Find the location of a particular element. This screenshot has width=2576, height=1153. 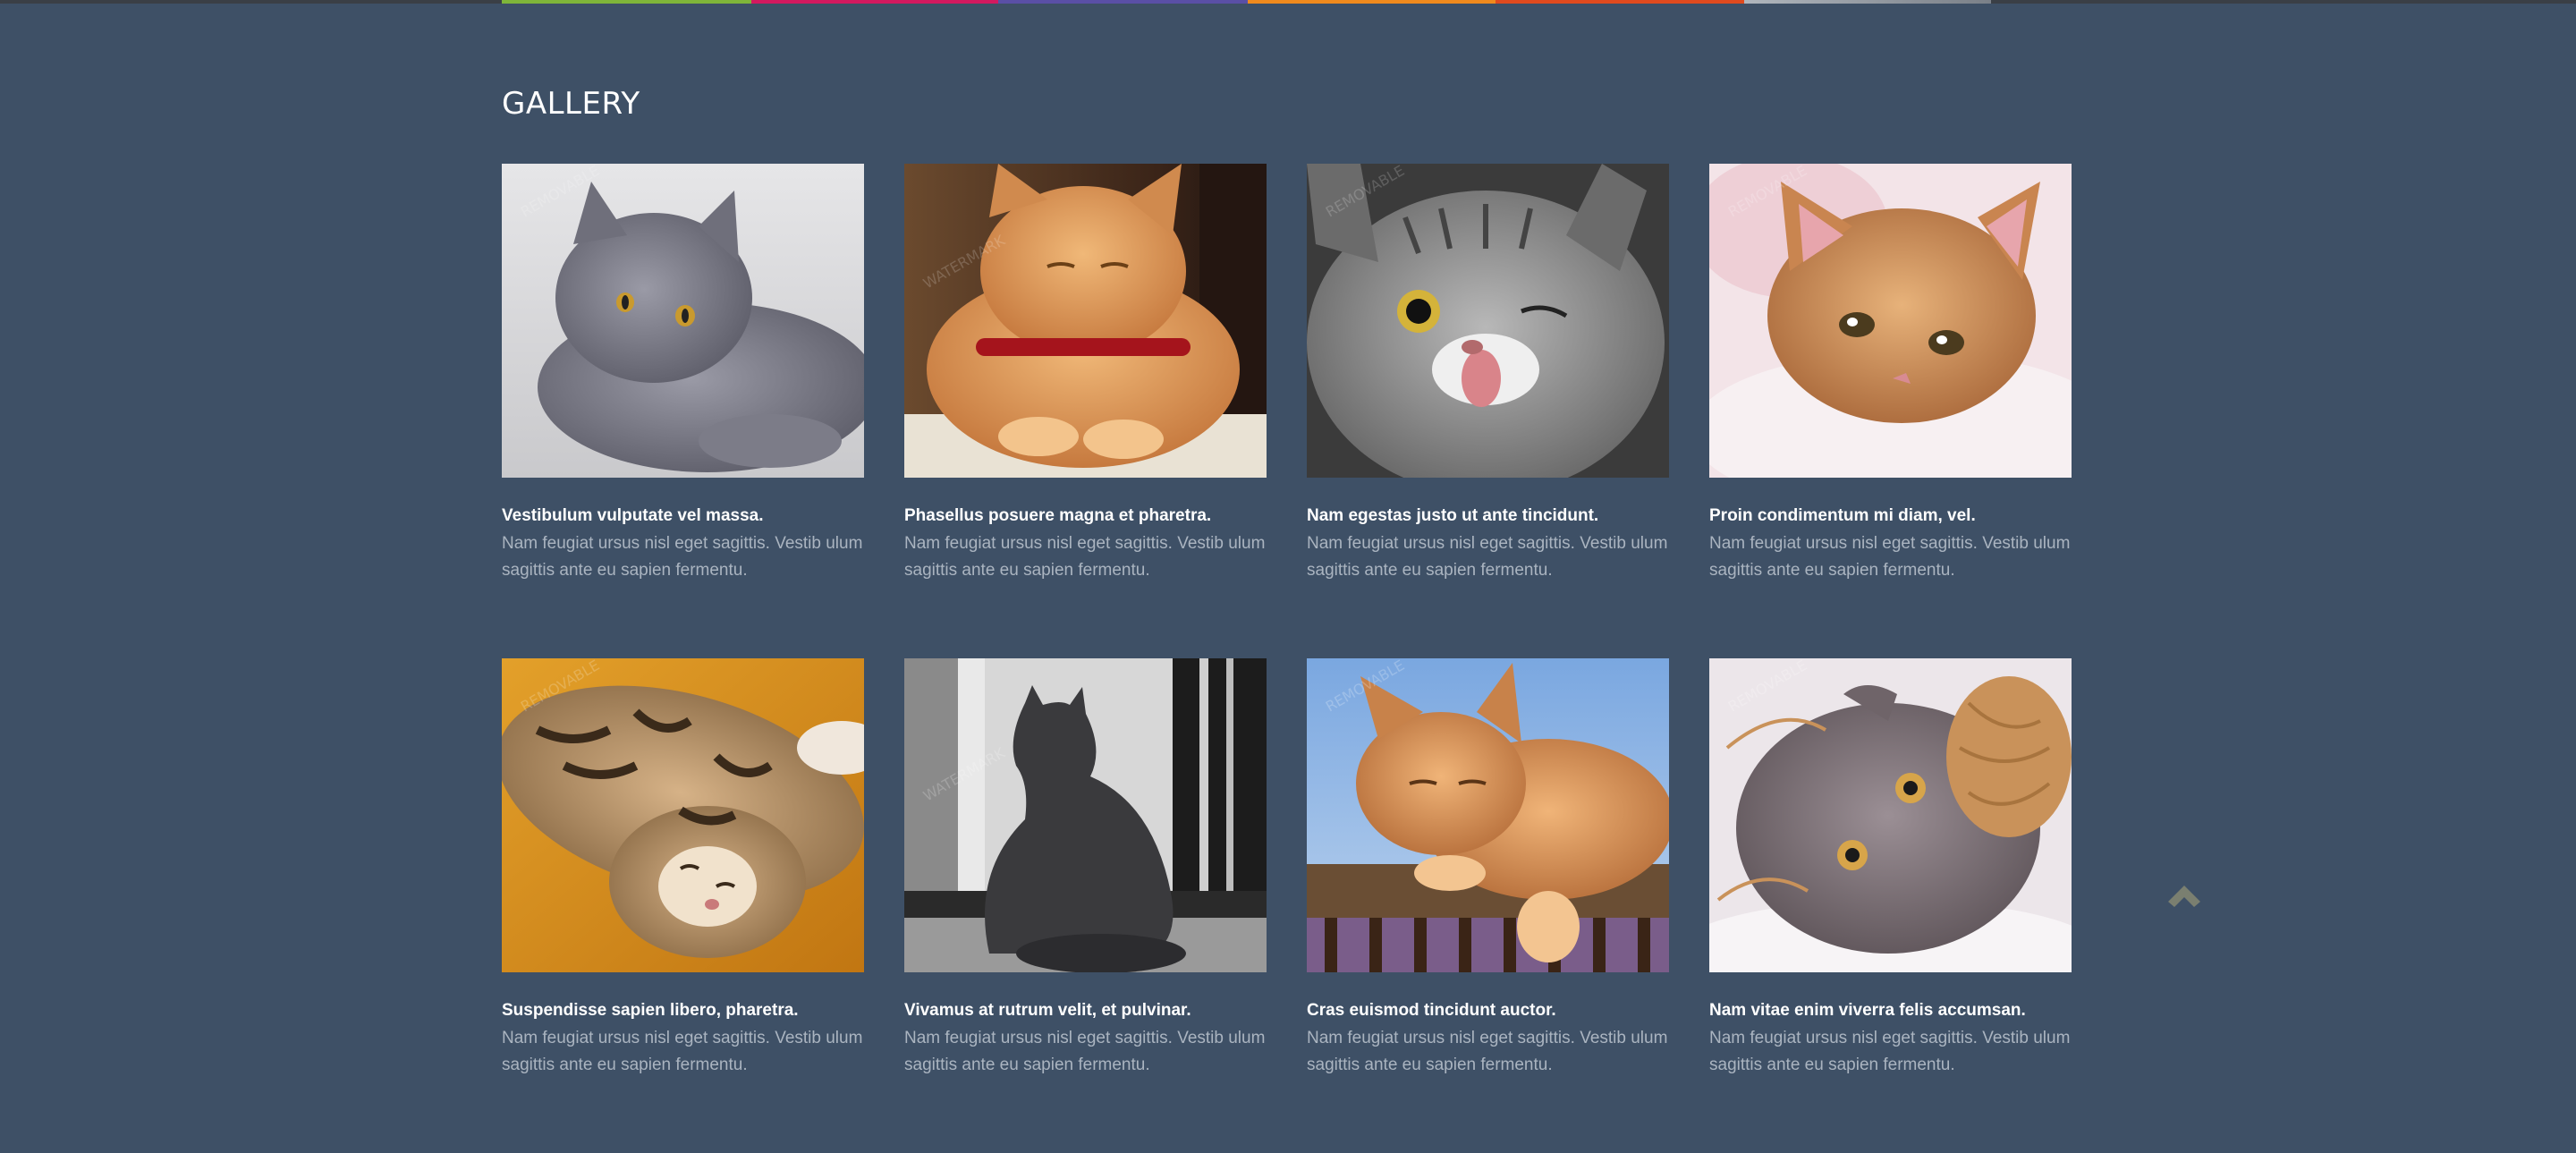

scroll-to-top-button is located at coordinates (2184, 897).